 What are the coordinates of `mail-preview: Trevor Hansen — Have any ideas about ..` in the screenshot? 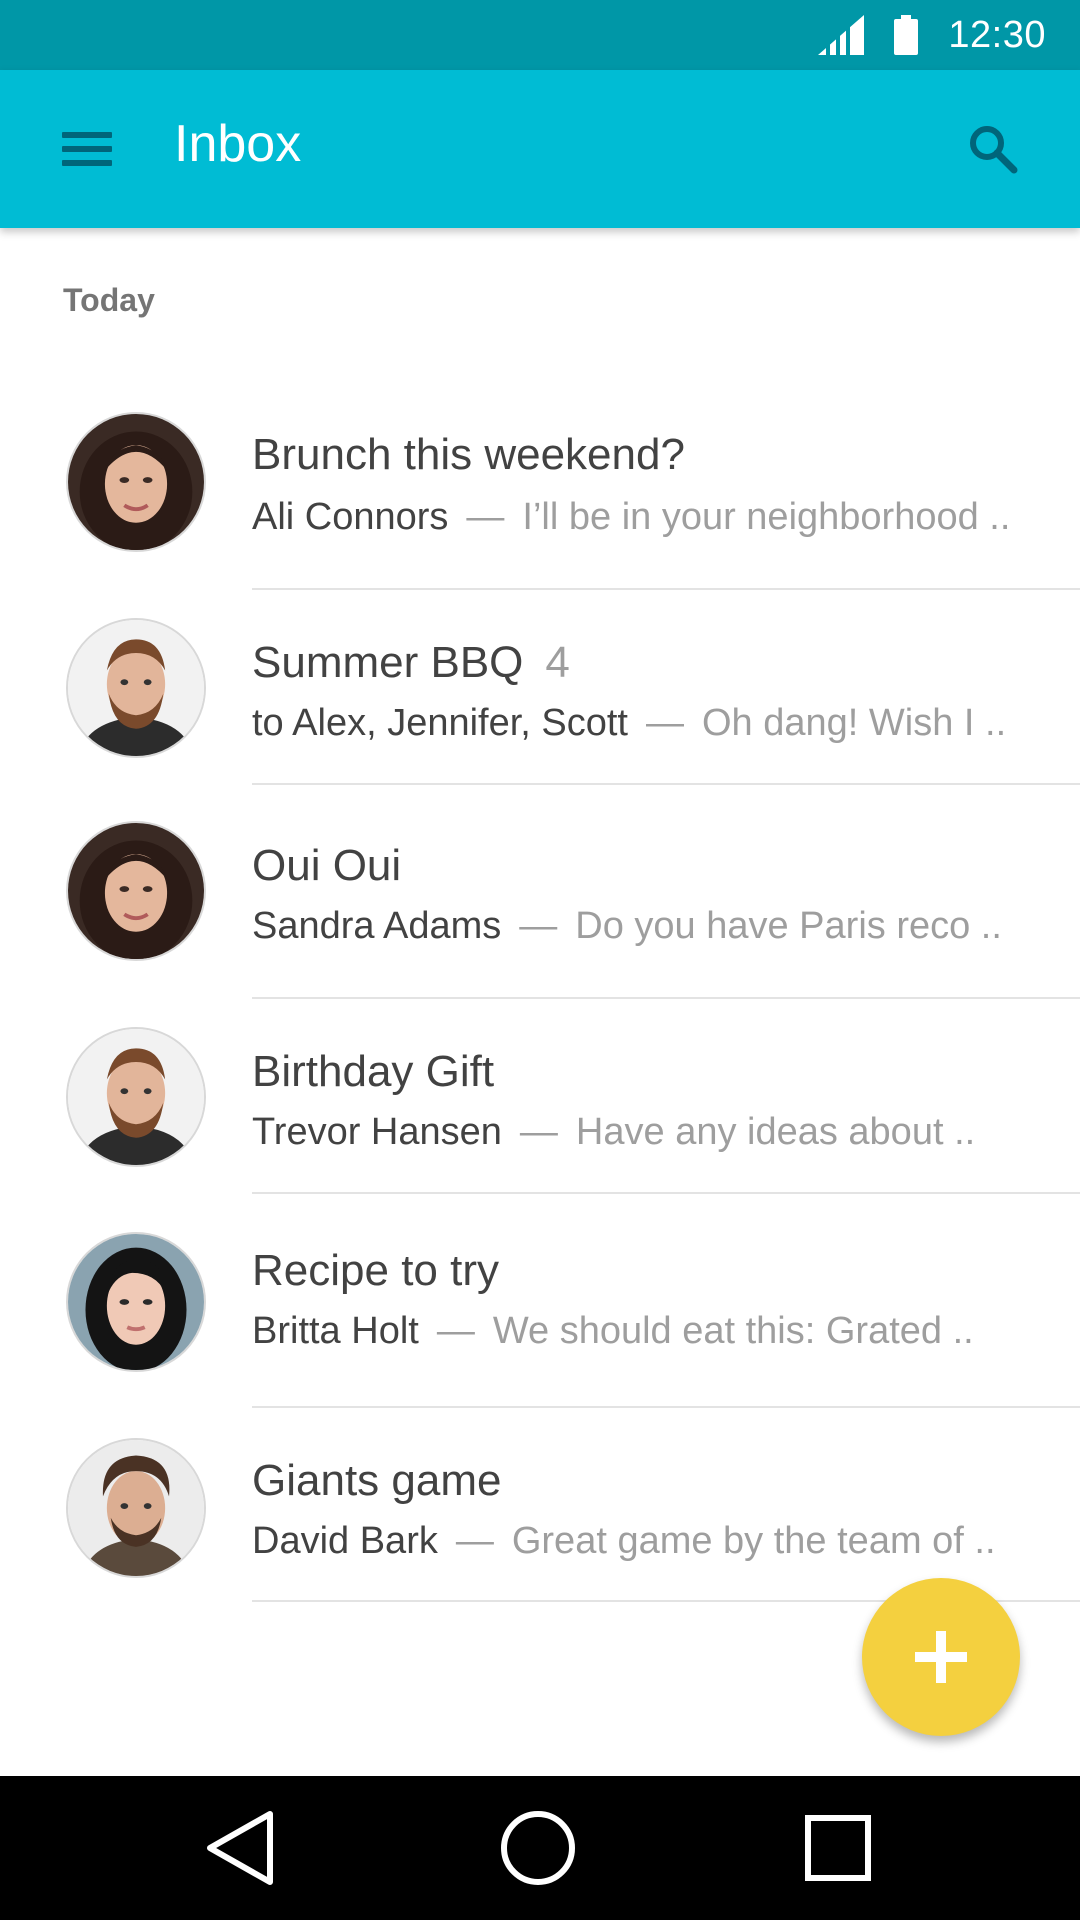 It's located at (614, 1132).